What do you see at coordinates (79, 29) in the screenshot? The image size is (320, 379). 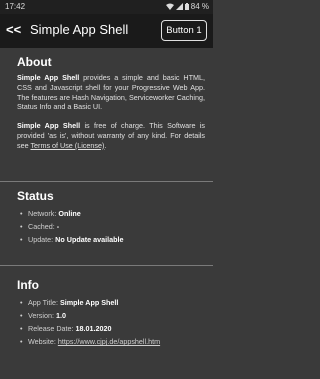 I see `app-title: Simple App Shell` at bounding box center [79, 29].